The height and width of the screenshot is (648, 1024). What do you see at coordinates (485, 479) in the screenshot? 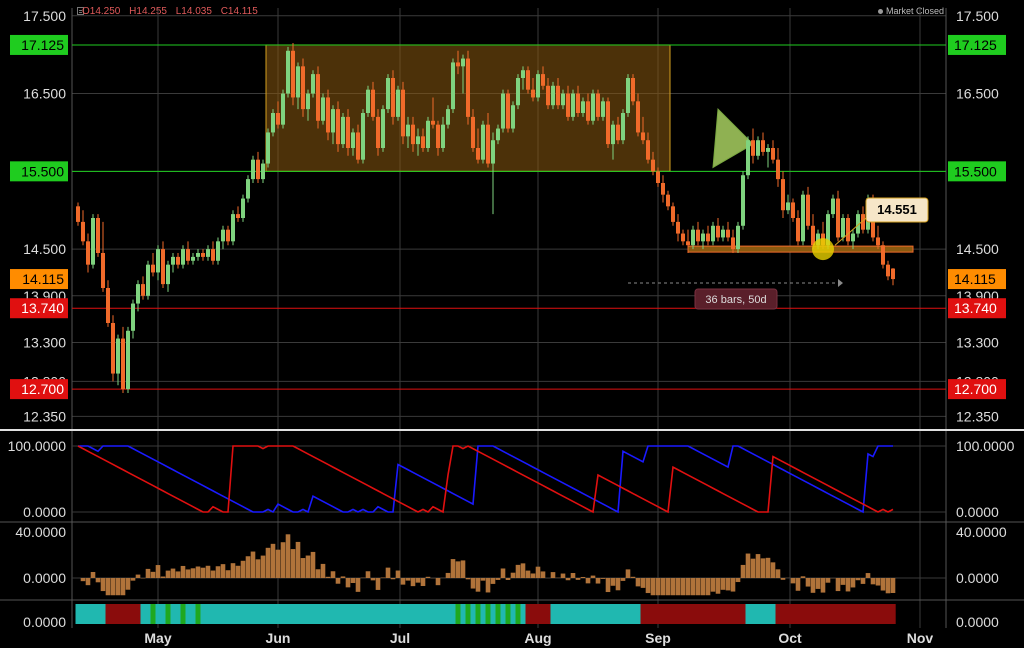
I see `stoch-line-red` at bounding box center [485, 479].